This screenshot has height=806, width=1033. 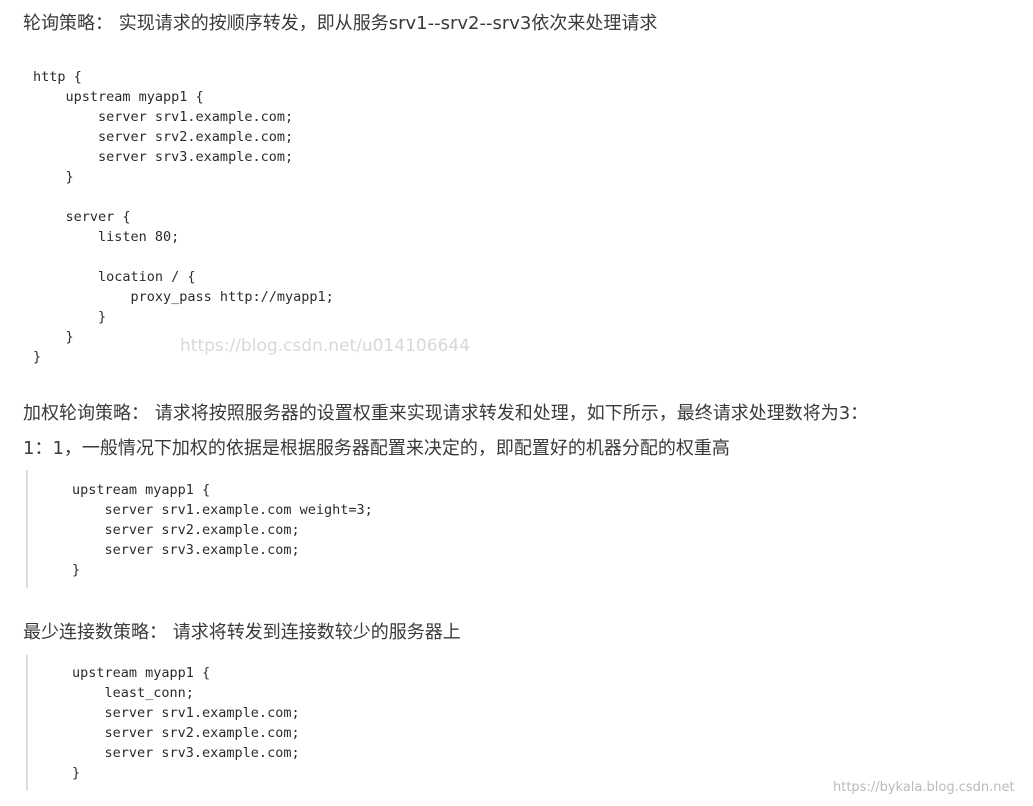 What do you see at coordinates (222, 510) in the screenshot?
I see `code-line: server srv1.example.com weight=3;` at bounding box center [222, 510].